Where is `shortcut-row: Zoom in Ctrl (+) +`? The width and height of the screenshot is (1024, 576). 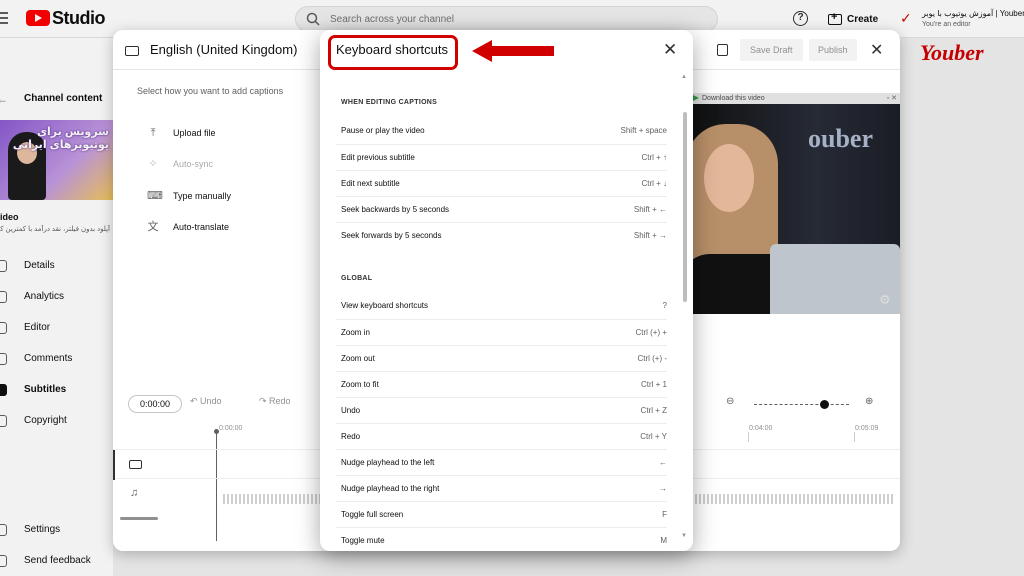 shortcut-row: Zoom in Ctrl (+) + is located at coordinates (501, 332).